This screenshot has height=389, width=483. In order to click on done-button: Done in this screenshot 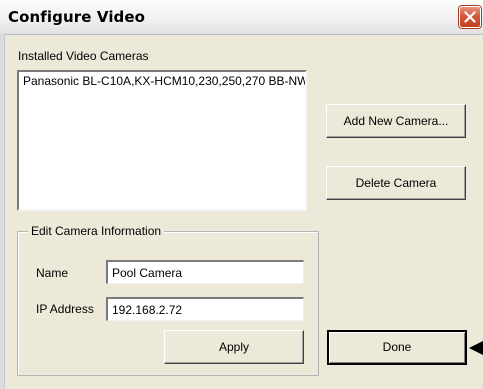, I will do `click(397, 347)`.